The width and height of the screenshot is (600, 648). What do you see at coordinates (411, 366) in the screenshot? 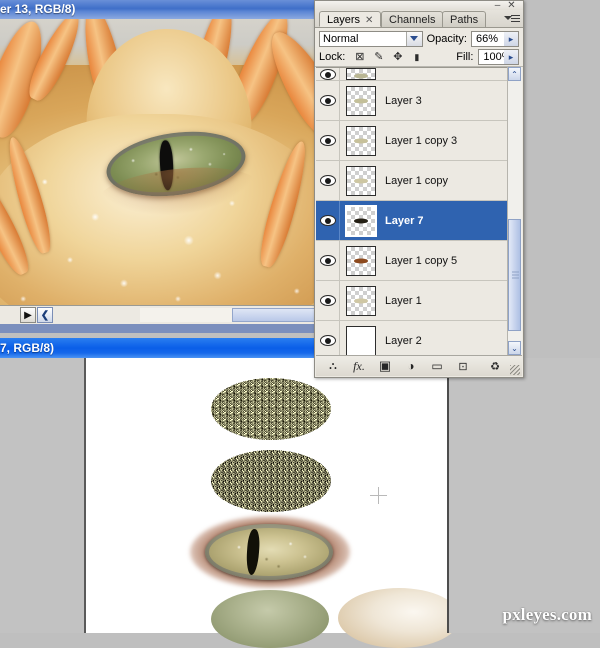
I see `new-adjustment-layer-icon: ◑` at bounding box center [411, 366].